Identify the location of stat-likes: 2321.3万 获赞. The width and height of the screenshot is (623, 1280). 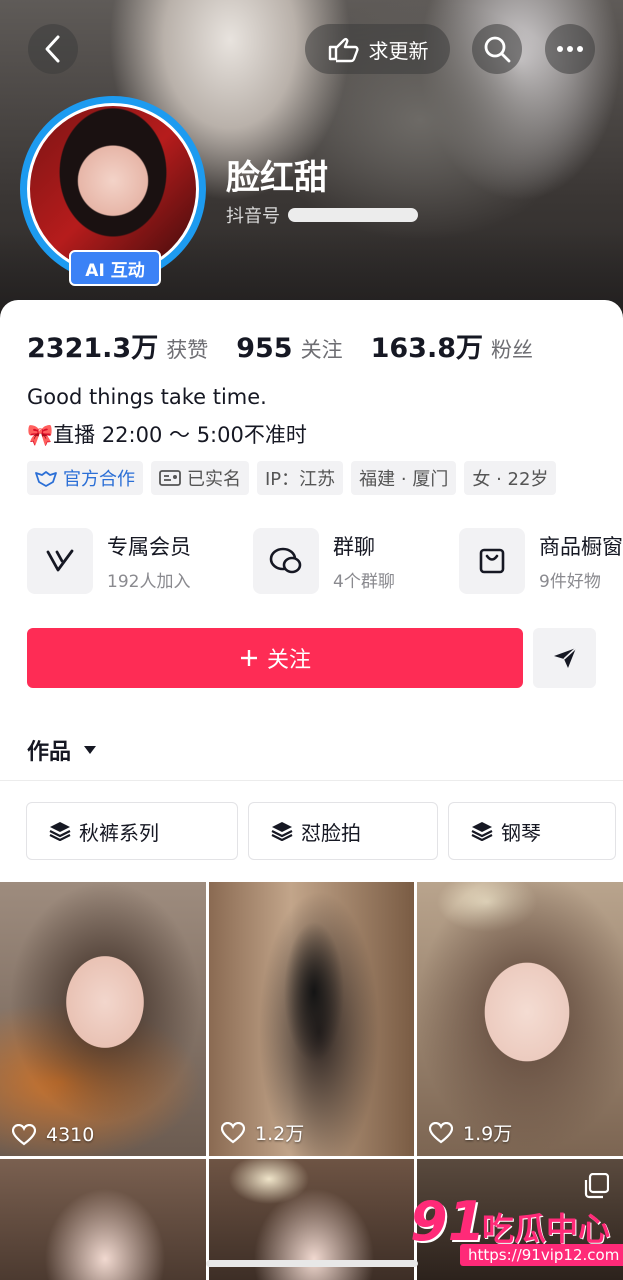
(117, 345).